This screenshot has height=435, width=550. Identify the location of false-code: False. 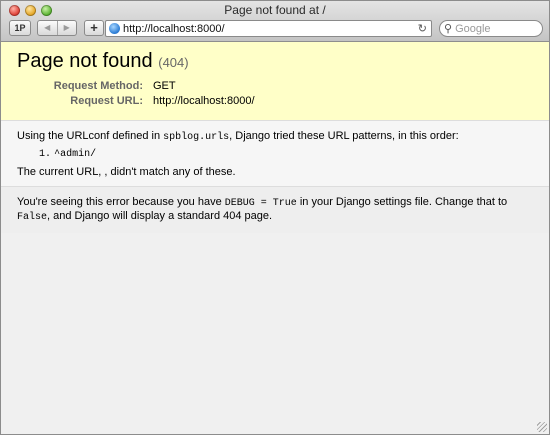
(32, 217).